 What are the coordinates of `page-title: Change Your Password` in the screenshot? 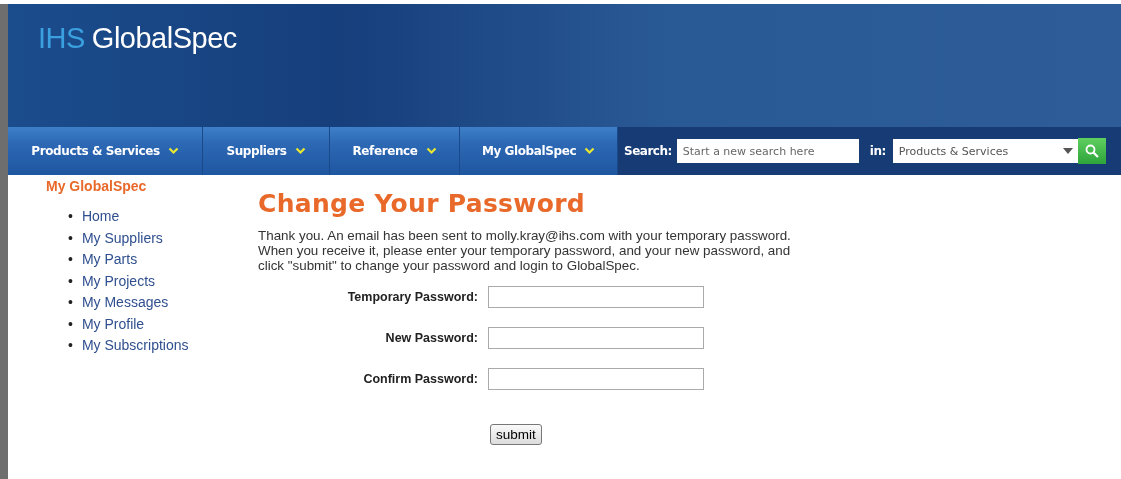 It's located at (422, 203).